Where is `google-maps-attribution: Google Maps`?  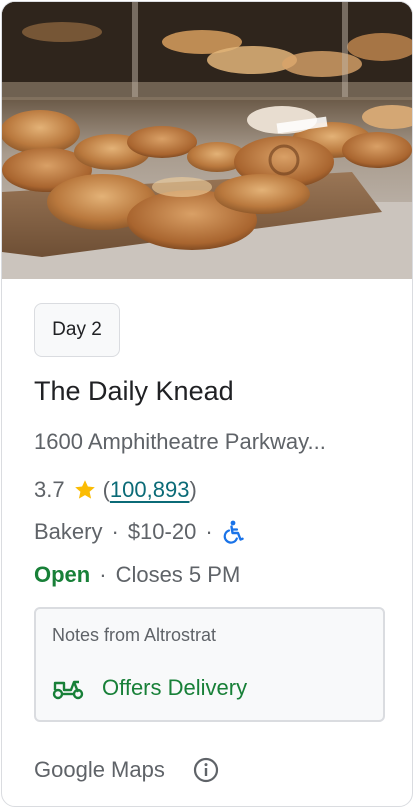 google-maps-attribution: Google Maps is located at coordinates (99, 770).